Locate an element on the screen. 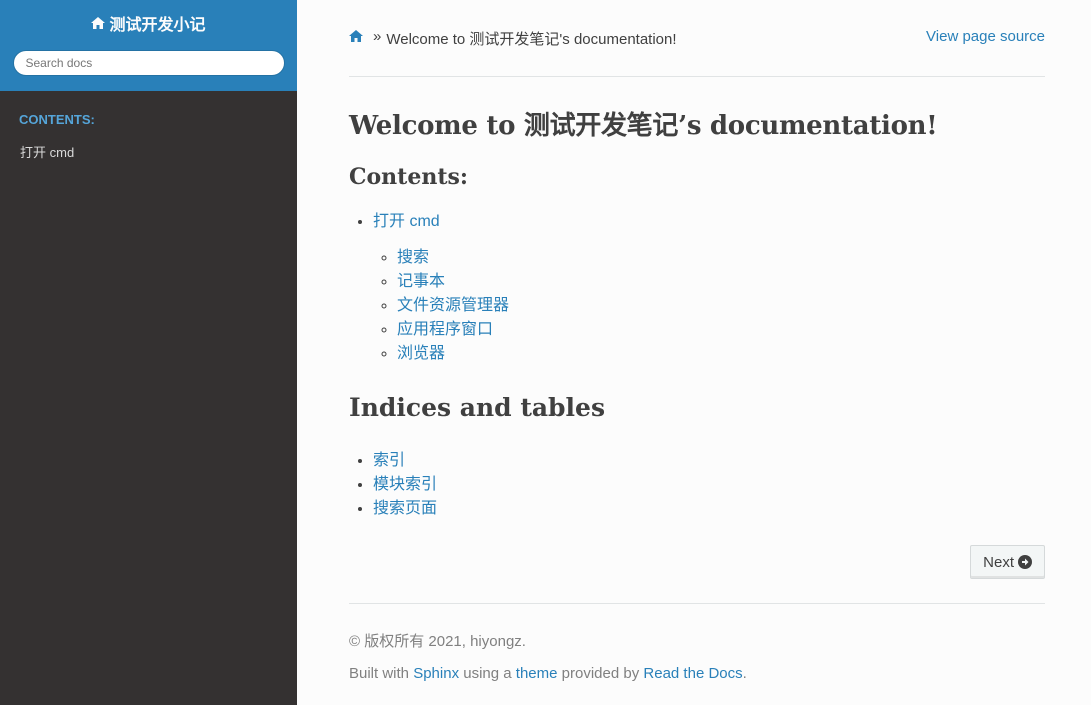  toc-list: 打开 cmd 搜索 记事本 文件资源管理器 应用程序窗口 浏览器 is located at coordinates (709, 288).